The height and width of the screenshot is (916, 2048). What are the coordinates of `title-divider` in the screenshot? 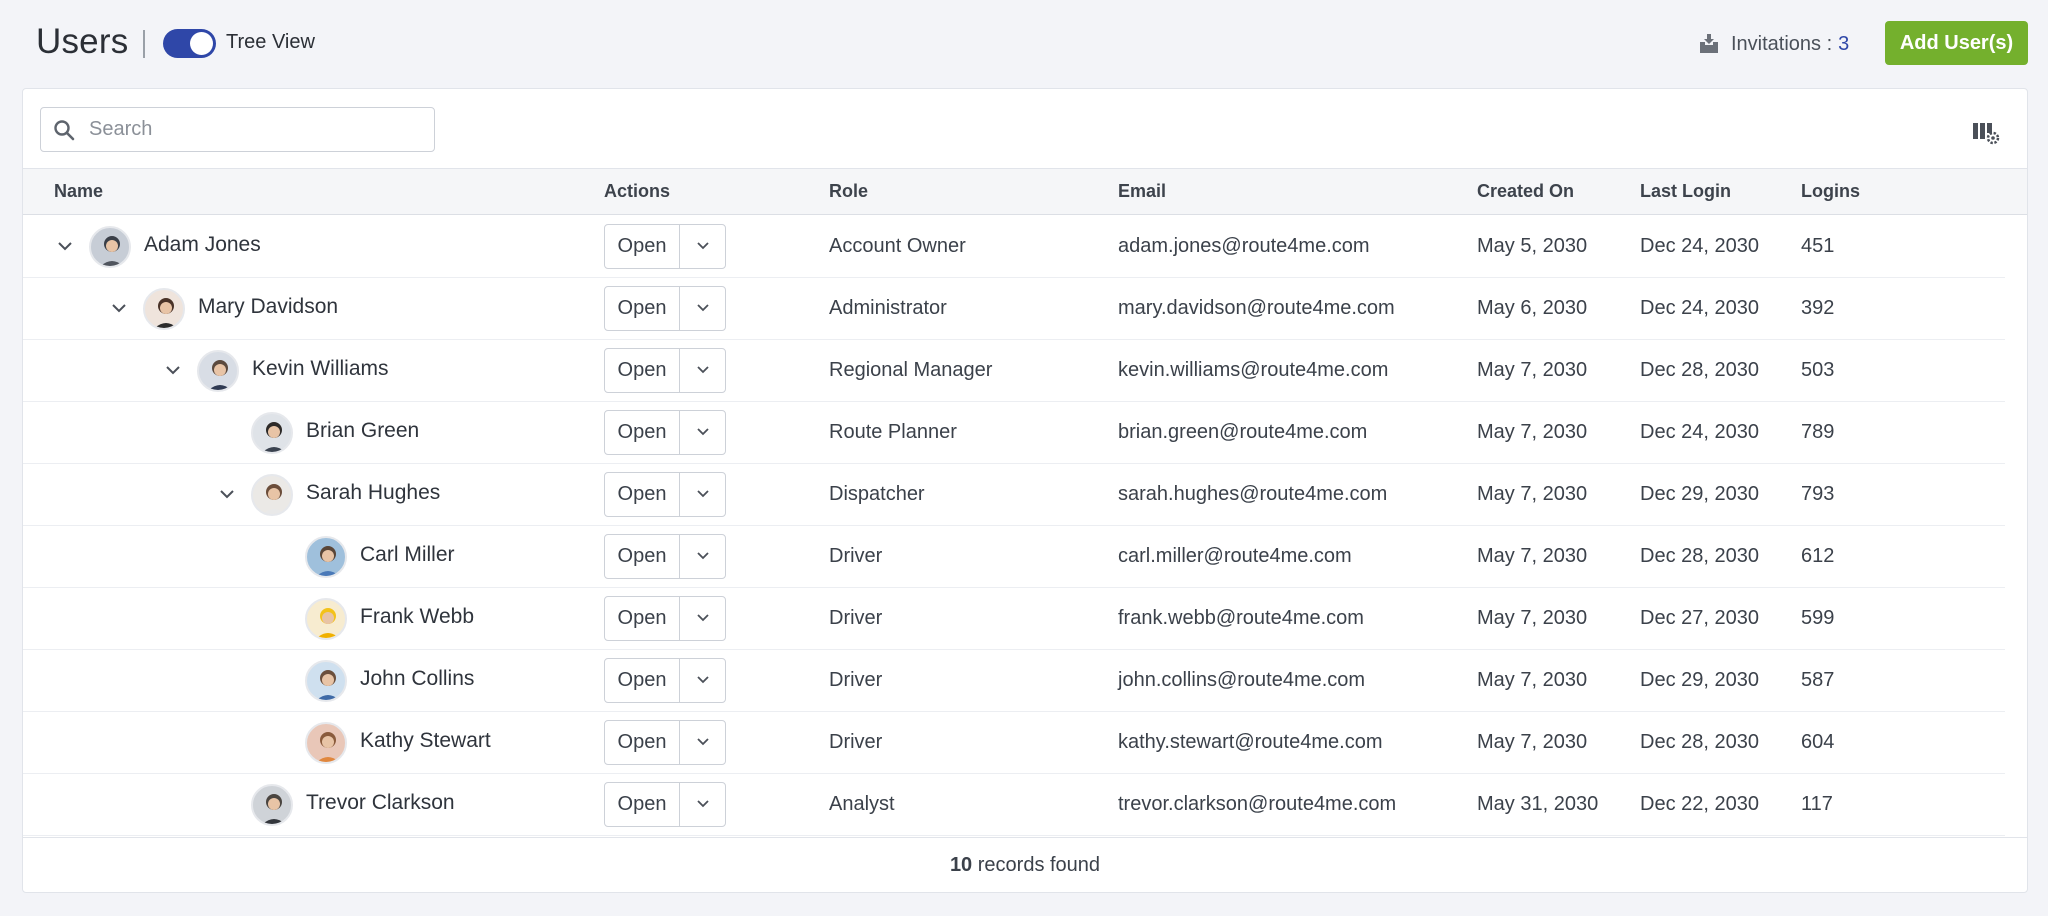 It's located at (144, 44).